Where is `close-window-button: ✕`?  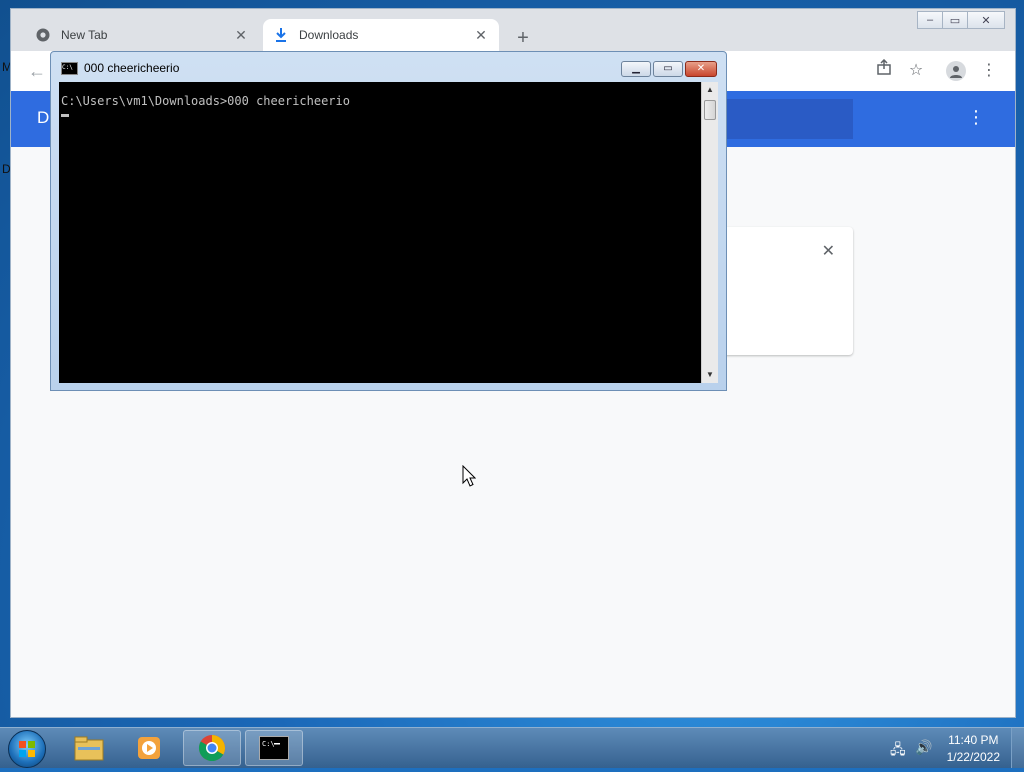
close-window-button: ✕ is located at coordinates (986, 20).